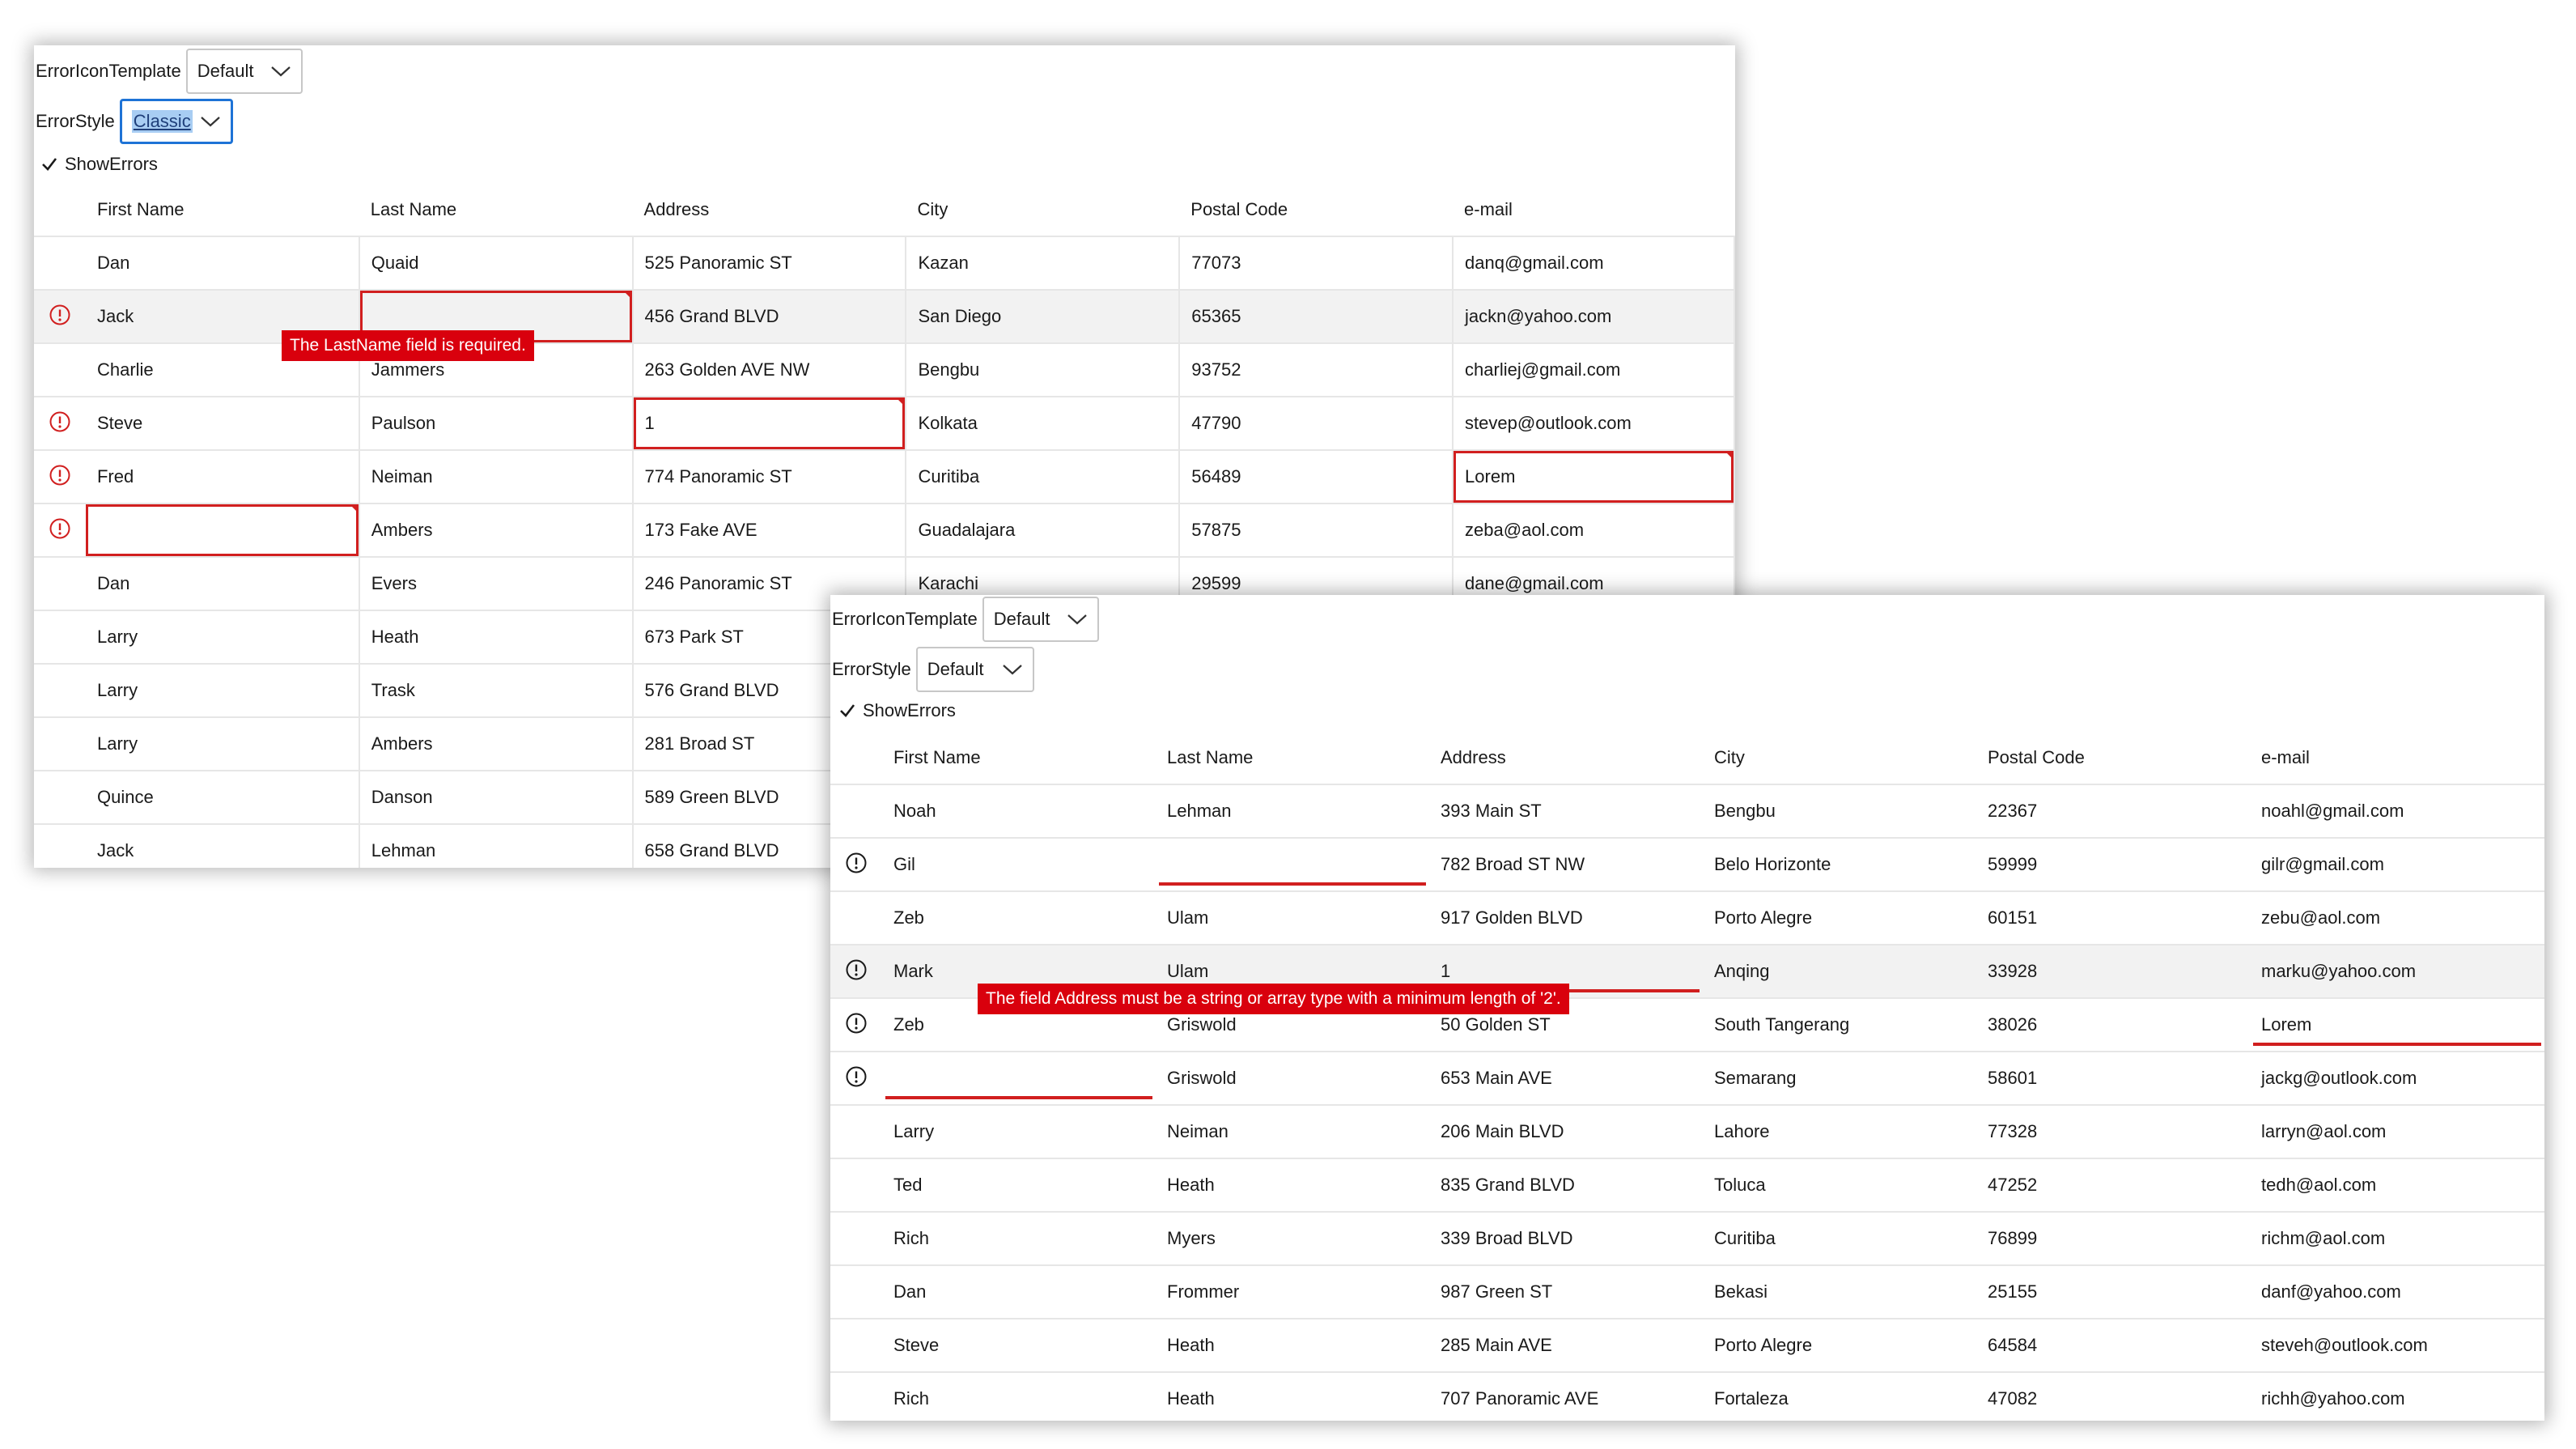  I want to click on cell-email: noahl@gmail.com, so click(2397, 811).